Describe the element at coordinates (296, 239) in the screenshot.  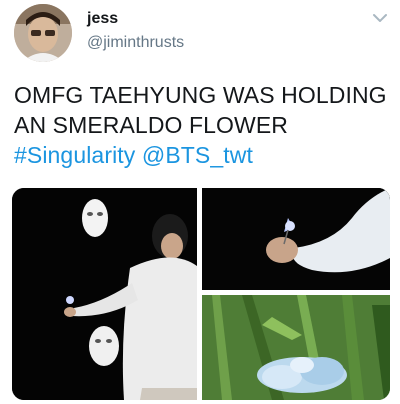
I see `photo-hand-holding-flower` at that location.